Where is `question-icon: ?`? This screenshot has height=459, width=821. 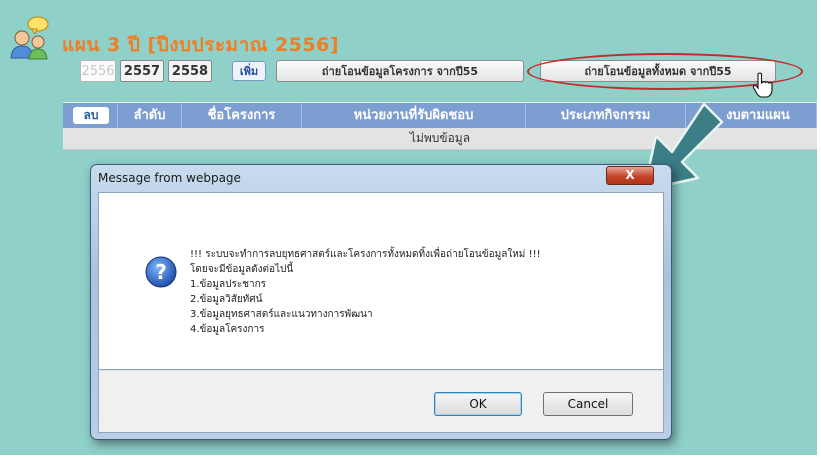 question-icon: ? is located at coordinates (161, 272).